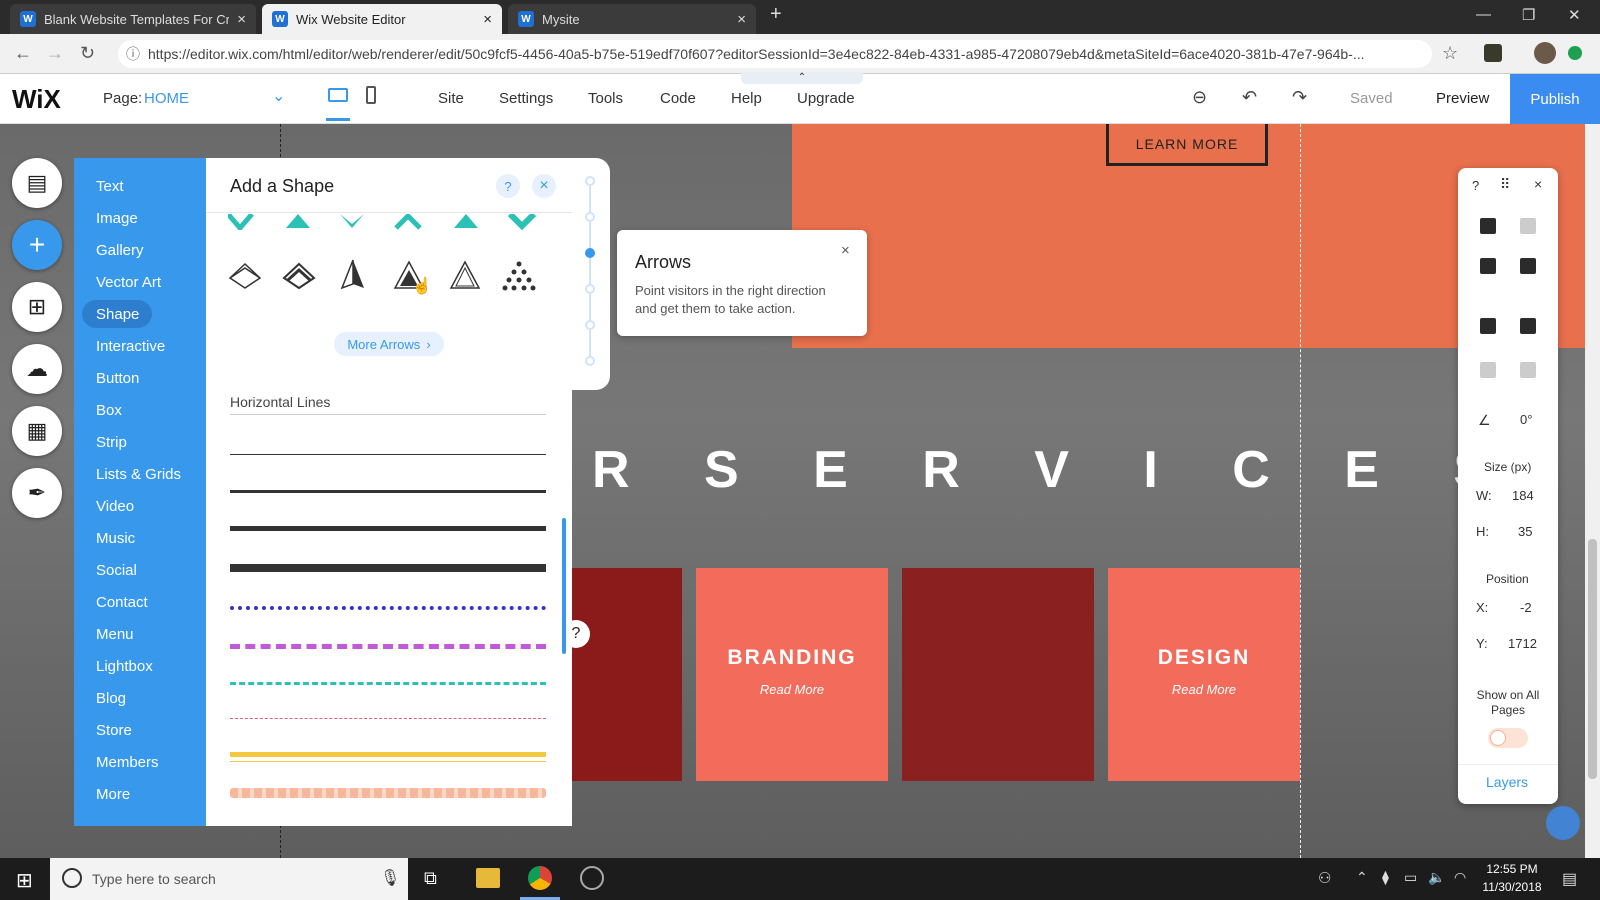 This screenshot has height=900, width=1600. What do you see at coordinates (627, 674) in the screenshot?
I see `service-card-image` at bounding box center [627, 674].